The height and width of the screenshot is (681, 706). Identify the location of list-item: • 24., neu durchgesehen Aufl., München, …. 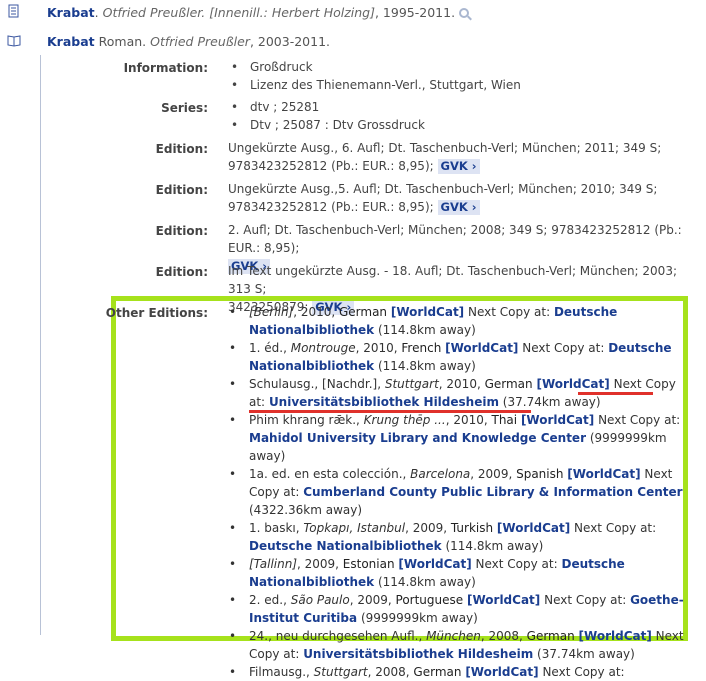
(456, 645).